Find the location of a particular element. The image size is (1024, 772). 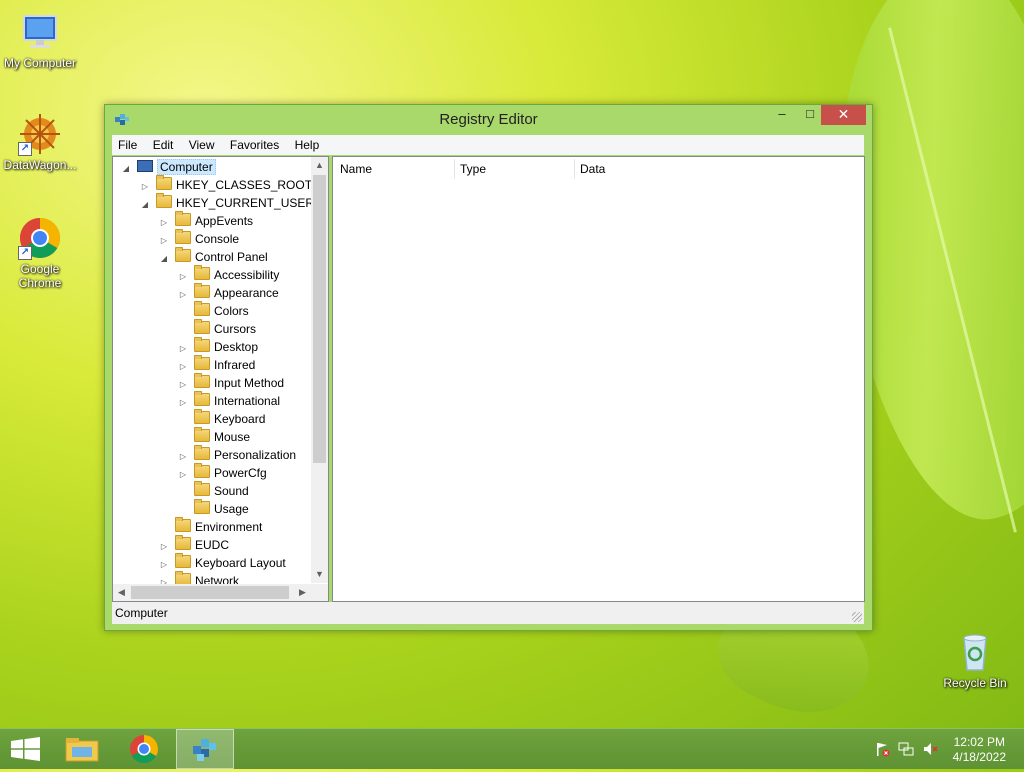

desktop-icon-label: Google Chrome is located at coordinates (40, 276).